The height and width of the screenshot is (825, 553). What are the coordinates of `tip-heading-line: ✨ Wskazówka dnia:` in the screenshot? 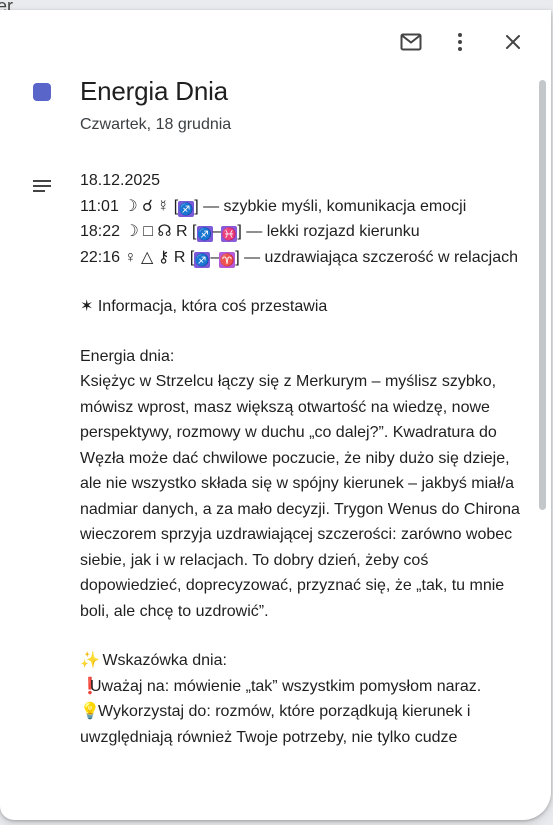 It's located at (300, 661).